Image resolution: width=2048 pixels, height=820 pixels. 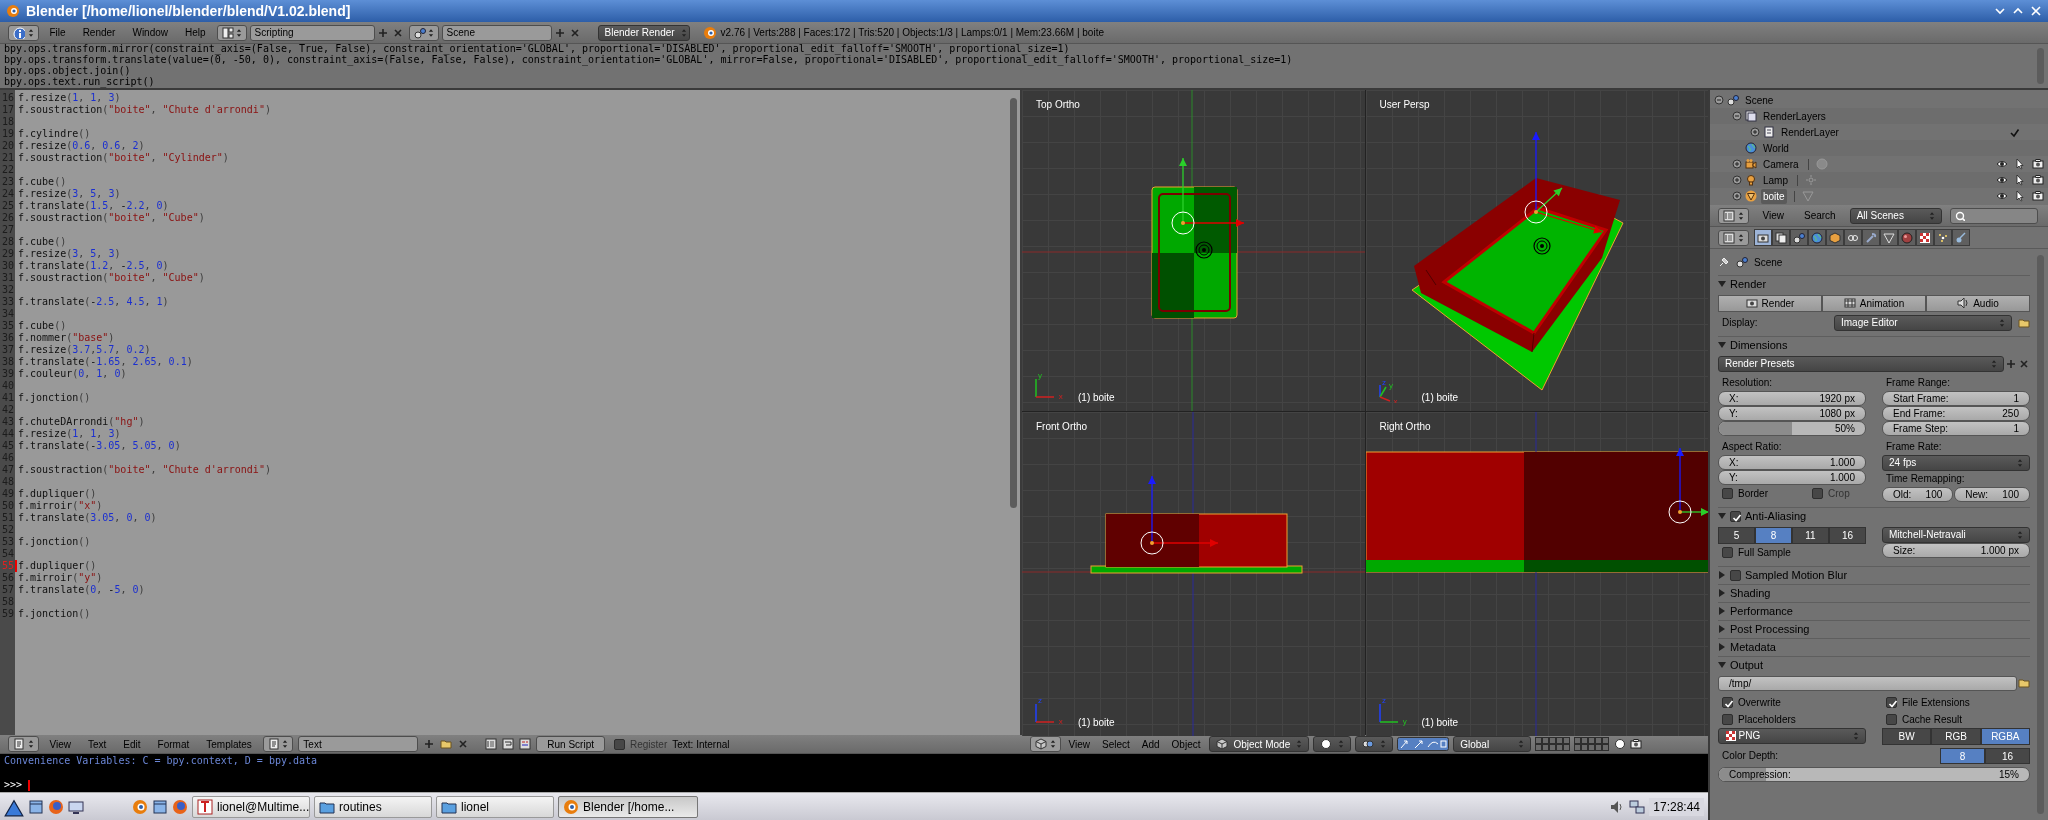 I want to click on menu-item: File, so click(x=57, y=32).